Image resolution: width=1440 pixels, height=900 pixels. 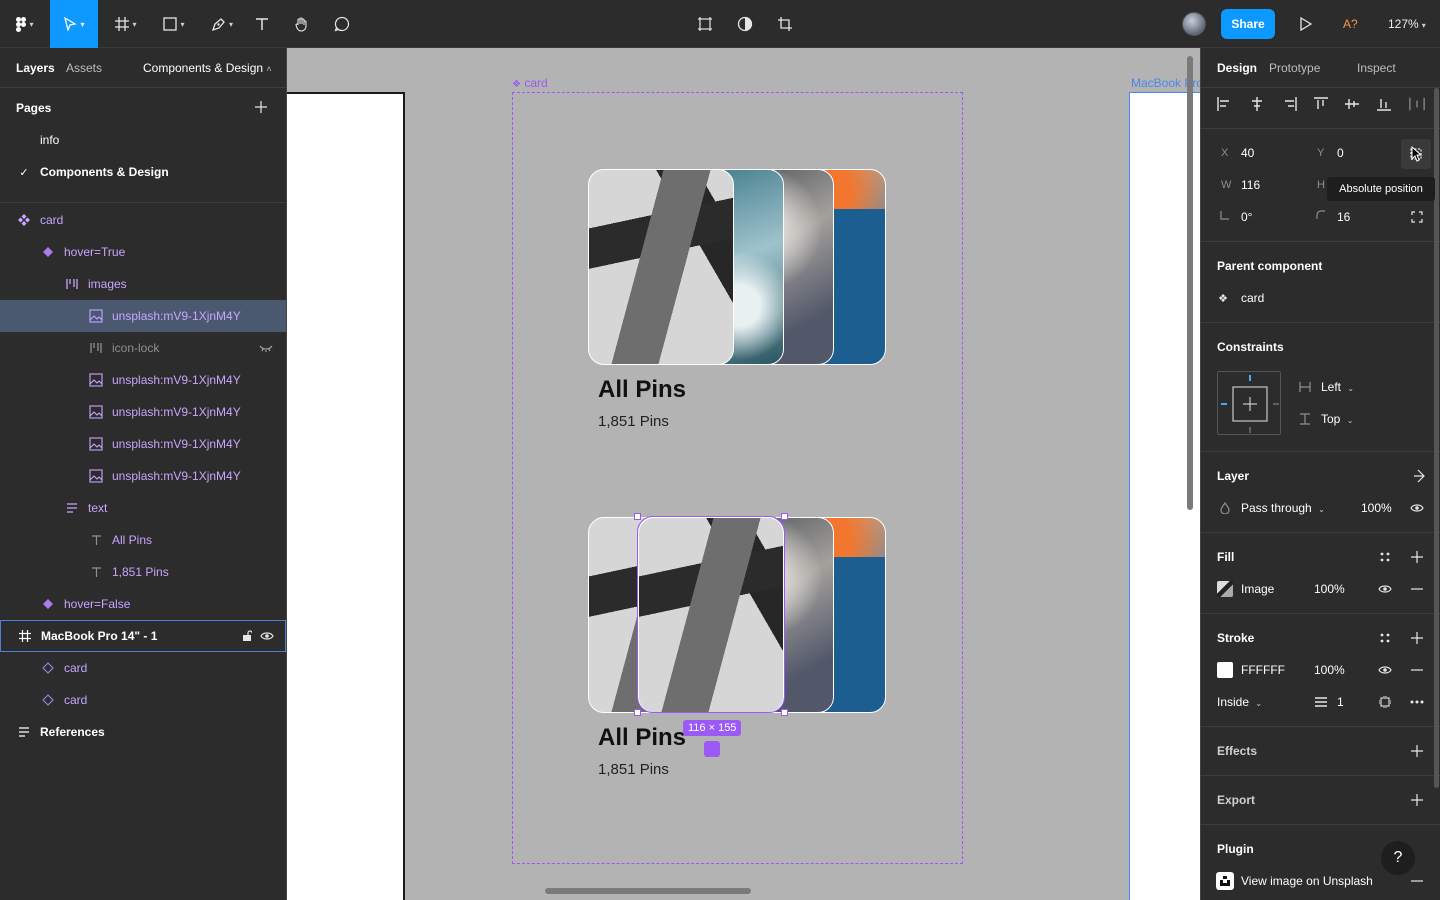 What do you see at coordinates (1417, 104) in the screenshot?
I see `distribute-icon` at bounding box center [1417, 104].